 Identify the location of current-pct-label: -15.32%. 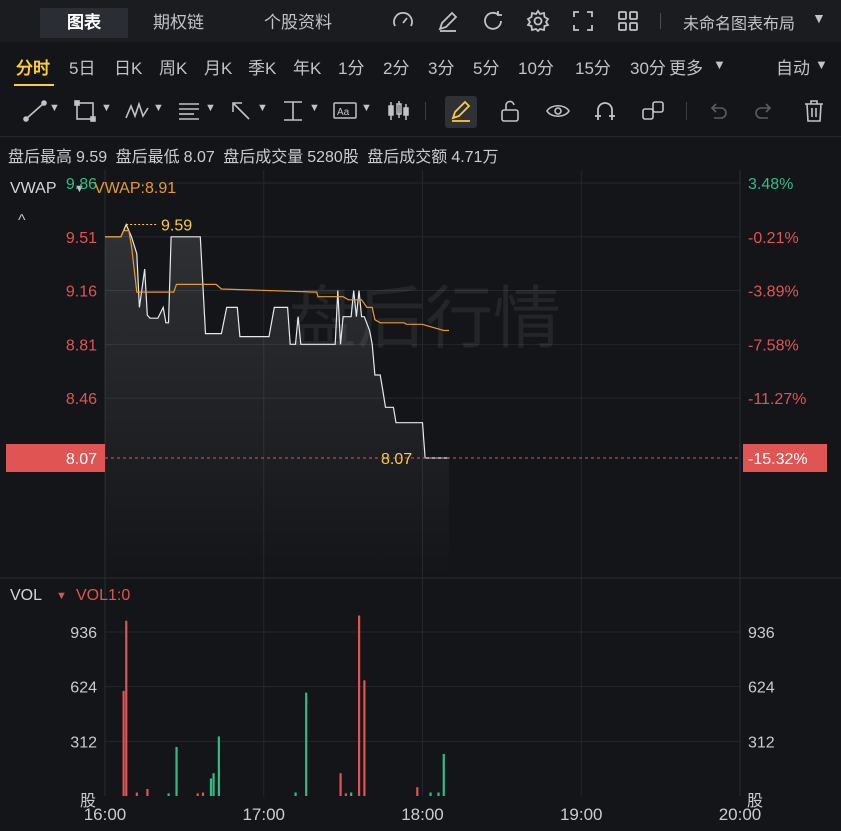
(778, 459).